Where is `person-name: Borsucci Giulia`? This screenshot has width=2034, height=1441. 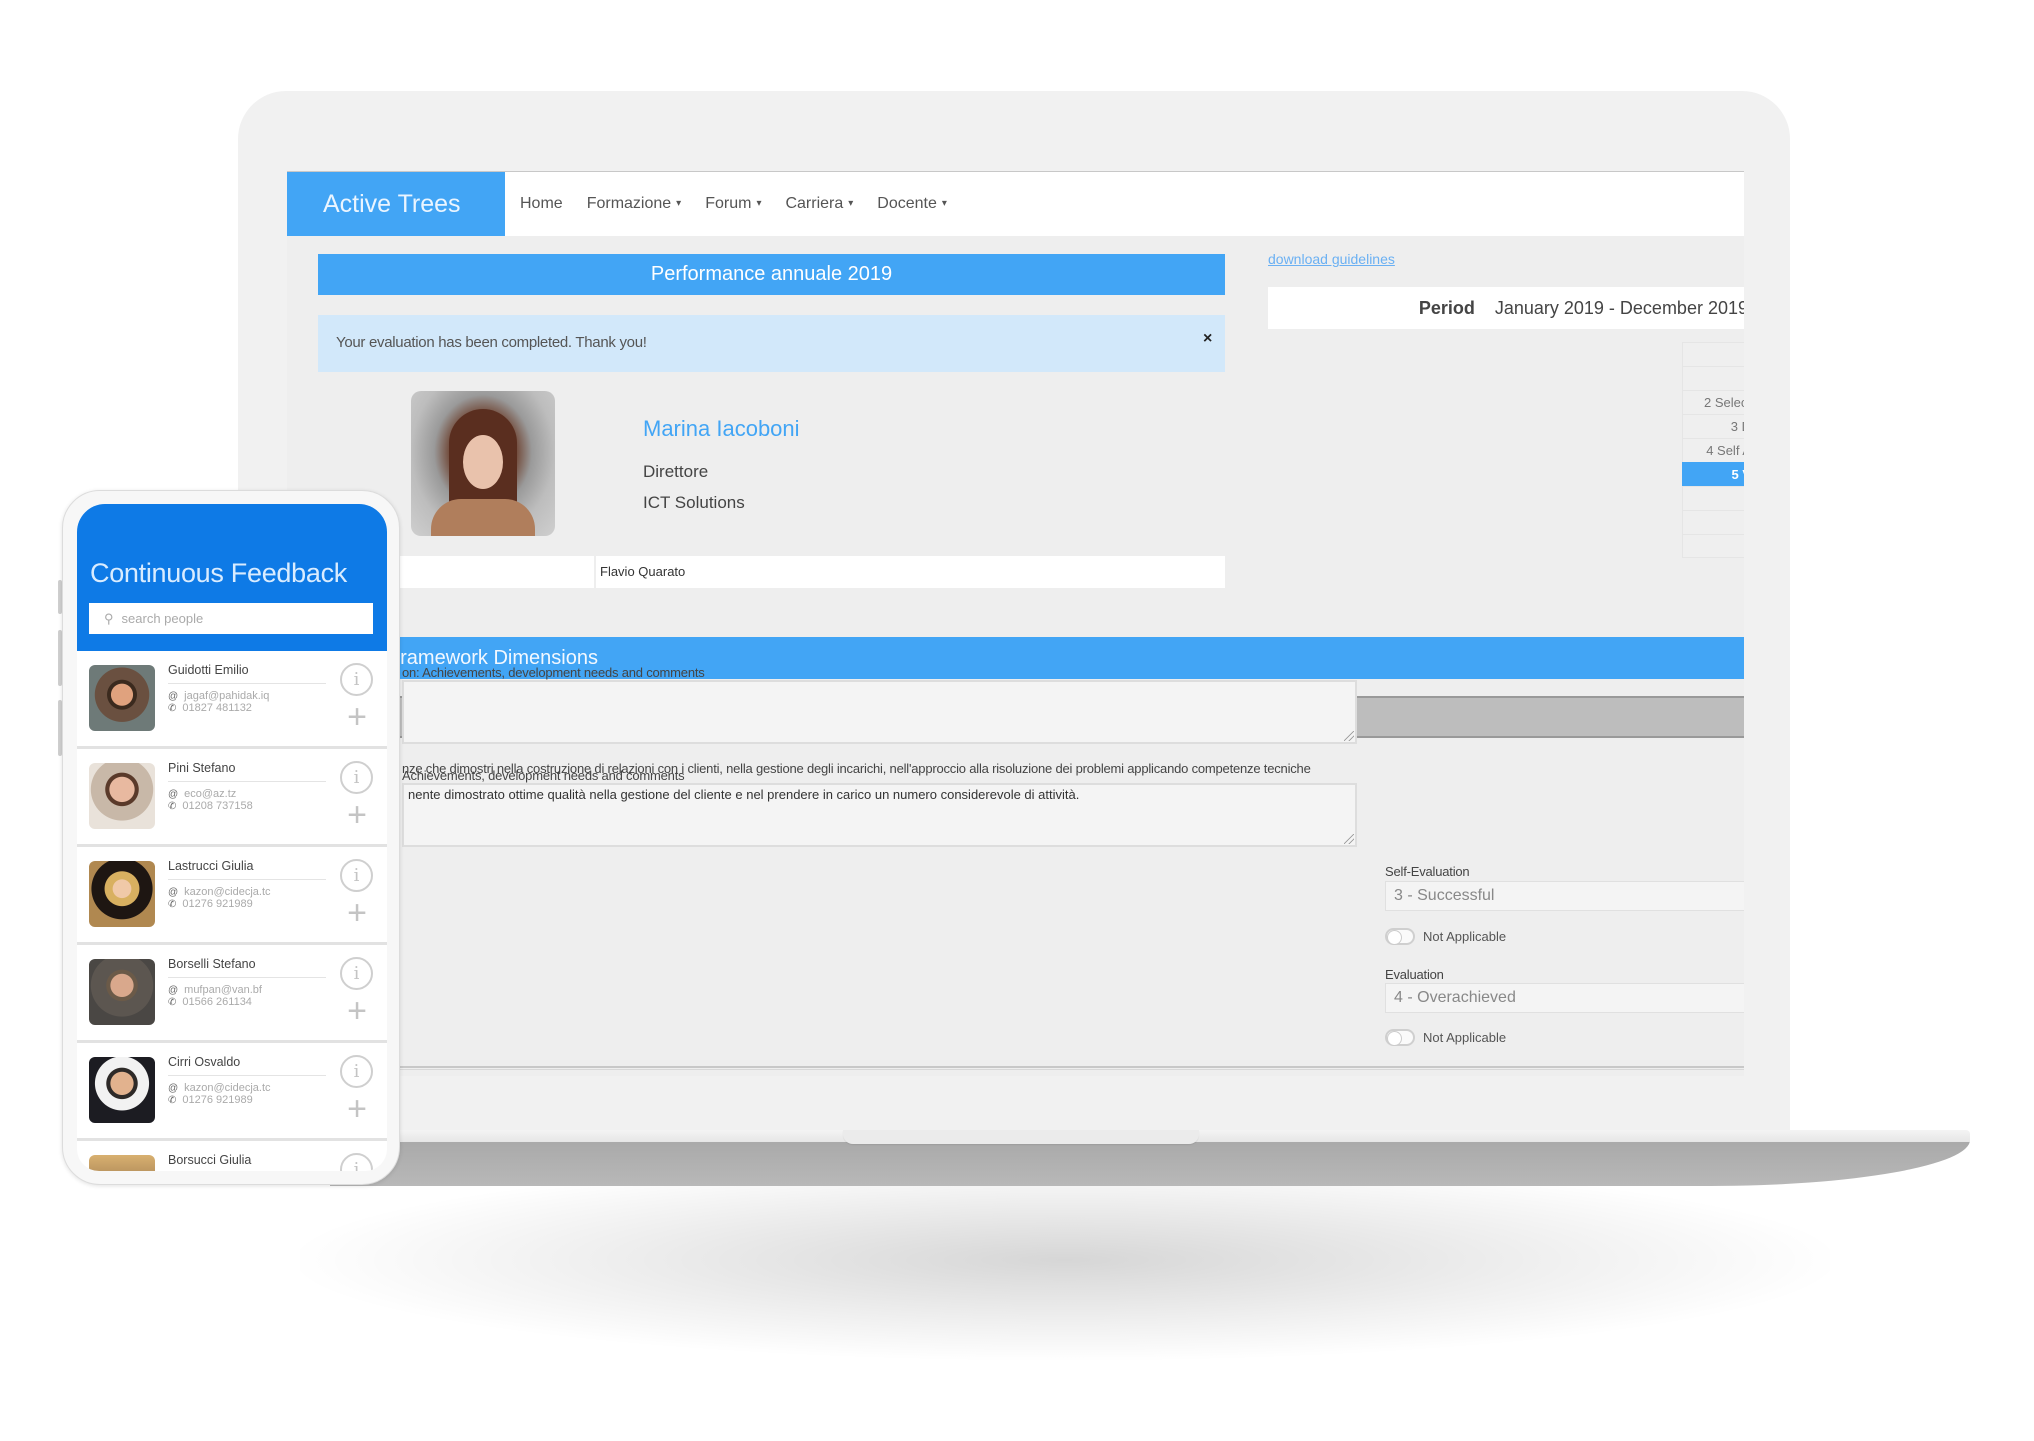 person-name: Borsucci Giulia is located at coordinates (210, 1160).